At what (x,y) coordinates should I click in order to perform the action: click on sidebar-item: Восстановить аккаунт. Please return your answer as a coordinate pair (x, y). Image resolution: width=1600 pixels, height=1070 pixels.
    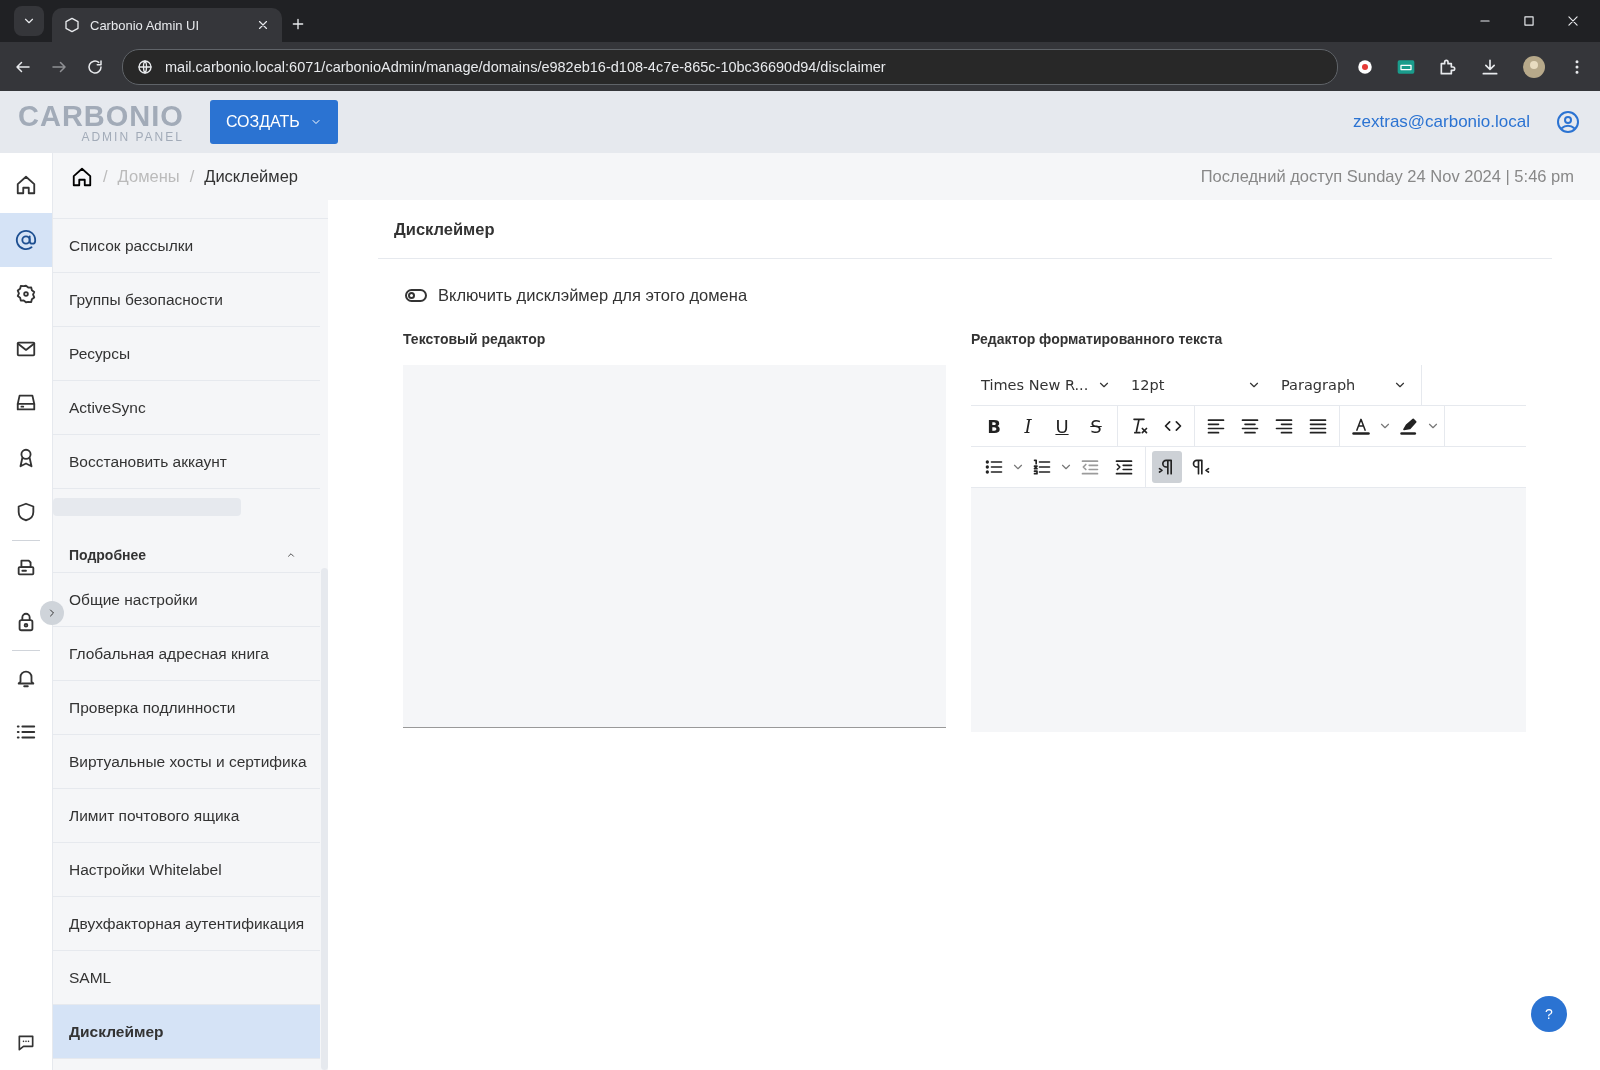
    Looking at the image, I should click on (186, 462).